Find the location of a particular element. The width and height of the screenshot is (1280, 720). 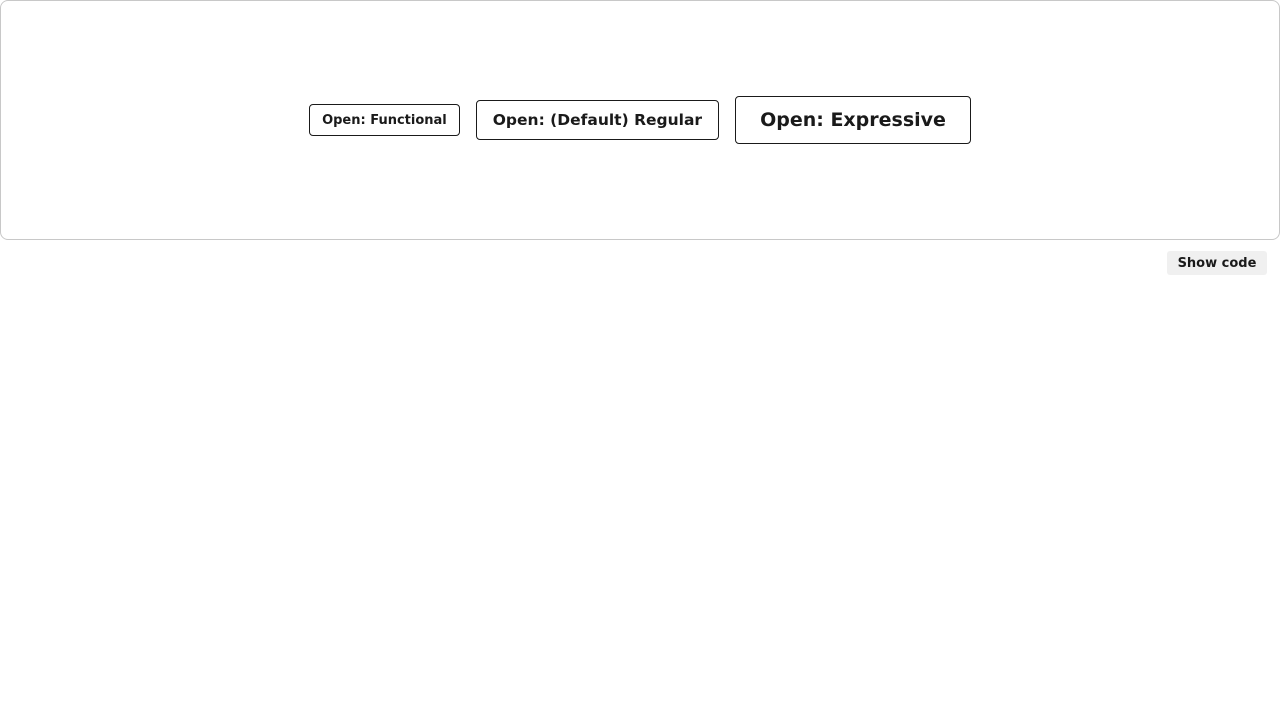

show-code-button: Show code is located at coordinates (1217, 263).